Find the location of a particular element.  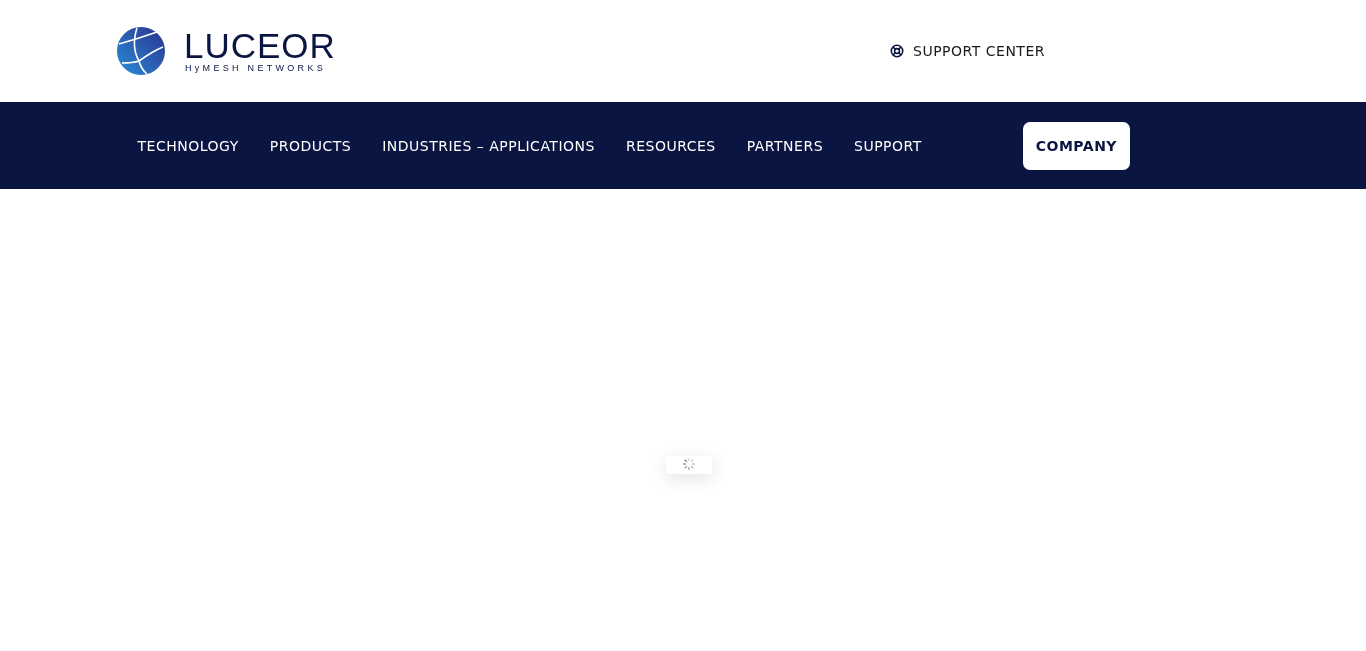

nav-link: RESOURCES is located at coordinates (671, 145).